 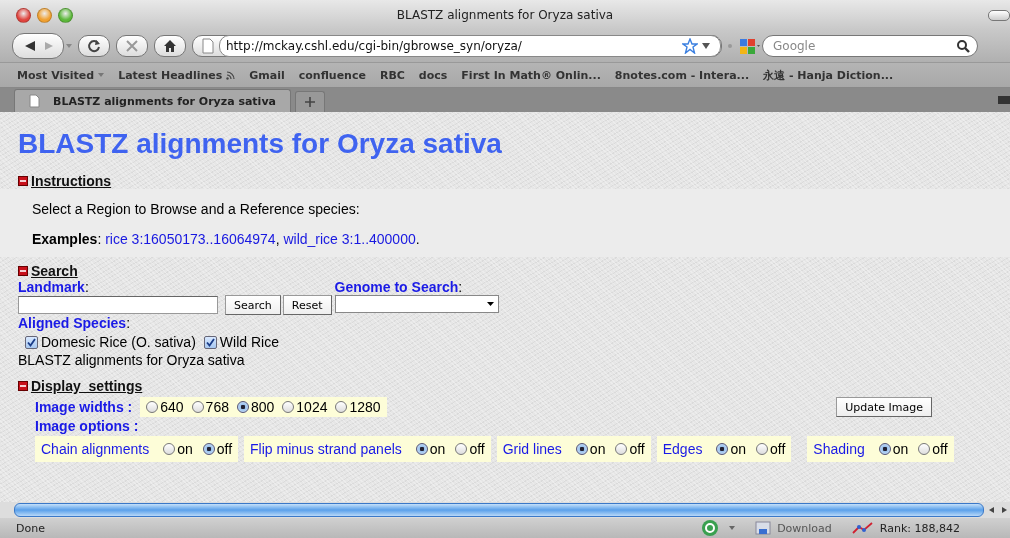 I want to click on option-label: Chain alignments, so click(x=95, y=449).